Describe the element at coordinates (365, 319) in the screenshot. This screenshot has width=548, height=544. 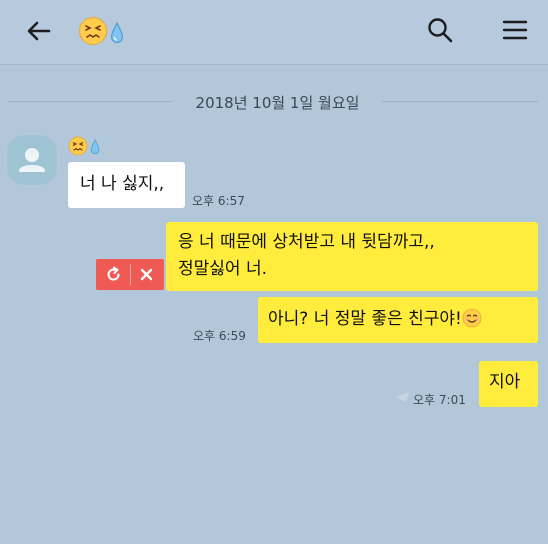
I see `message-text: 아니? 너 정말 좋은 친구야!` at that location.